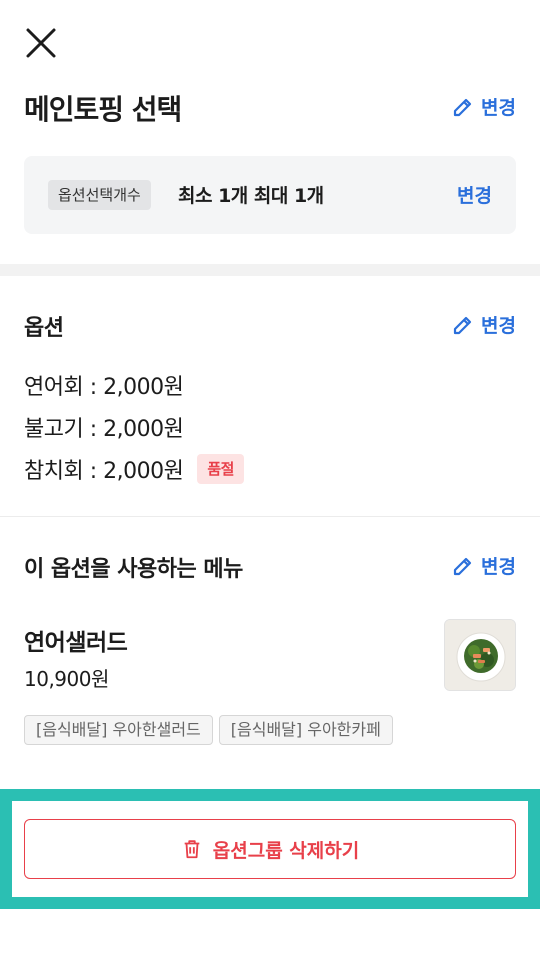 The image size is (540, 960). I want to click on shop-tag: [음식배달] 우아한샐러드, so click(118, 730).